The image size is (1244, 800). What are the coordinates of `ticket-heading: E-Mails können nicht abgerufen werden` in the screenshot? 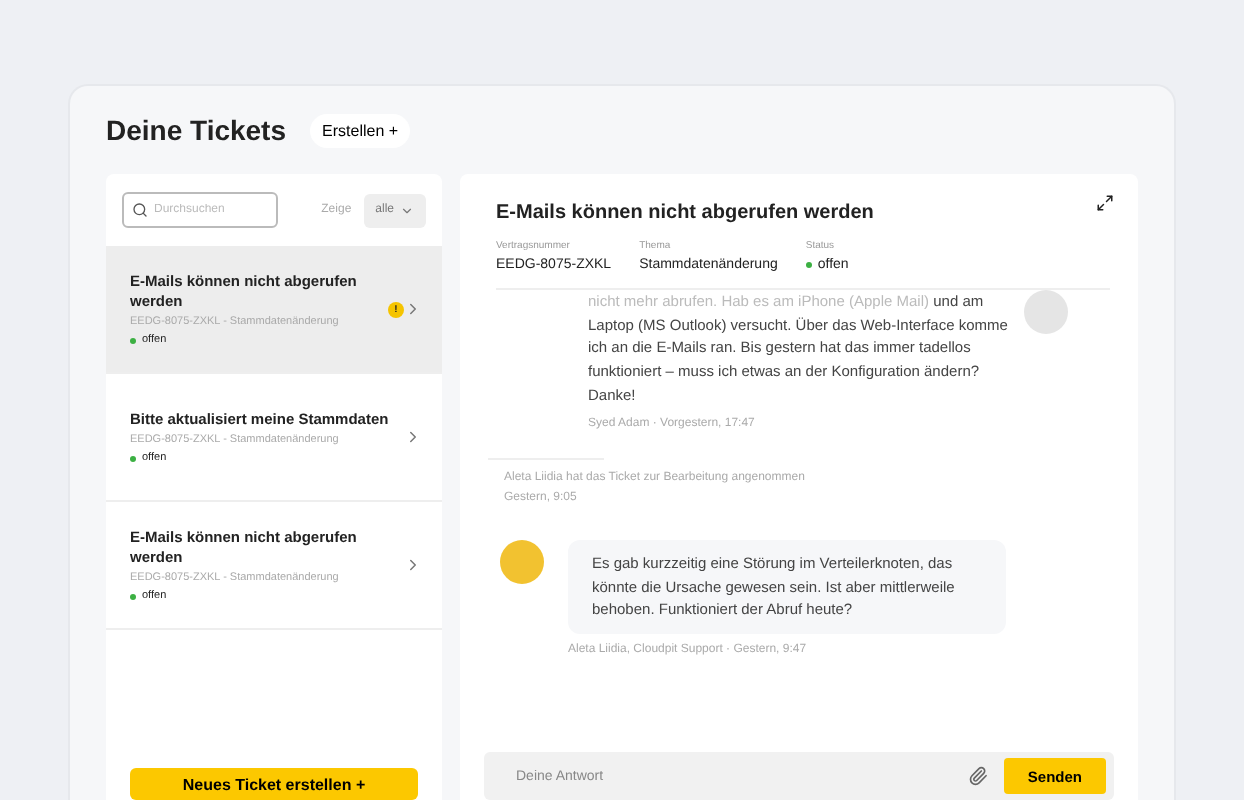 It's located at (686, 213).